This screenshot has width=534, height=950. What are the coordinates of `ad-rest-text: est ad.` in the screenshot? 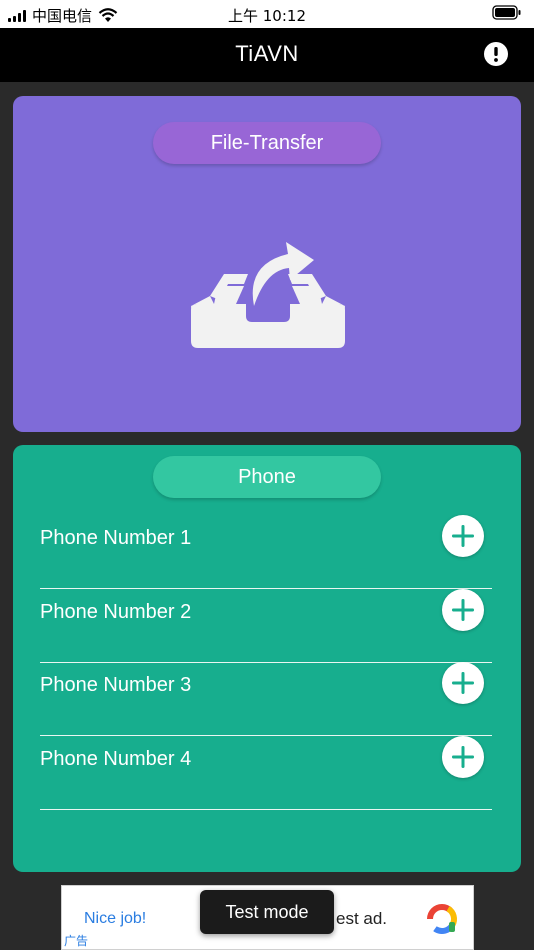 It's located at (362, 918).